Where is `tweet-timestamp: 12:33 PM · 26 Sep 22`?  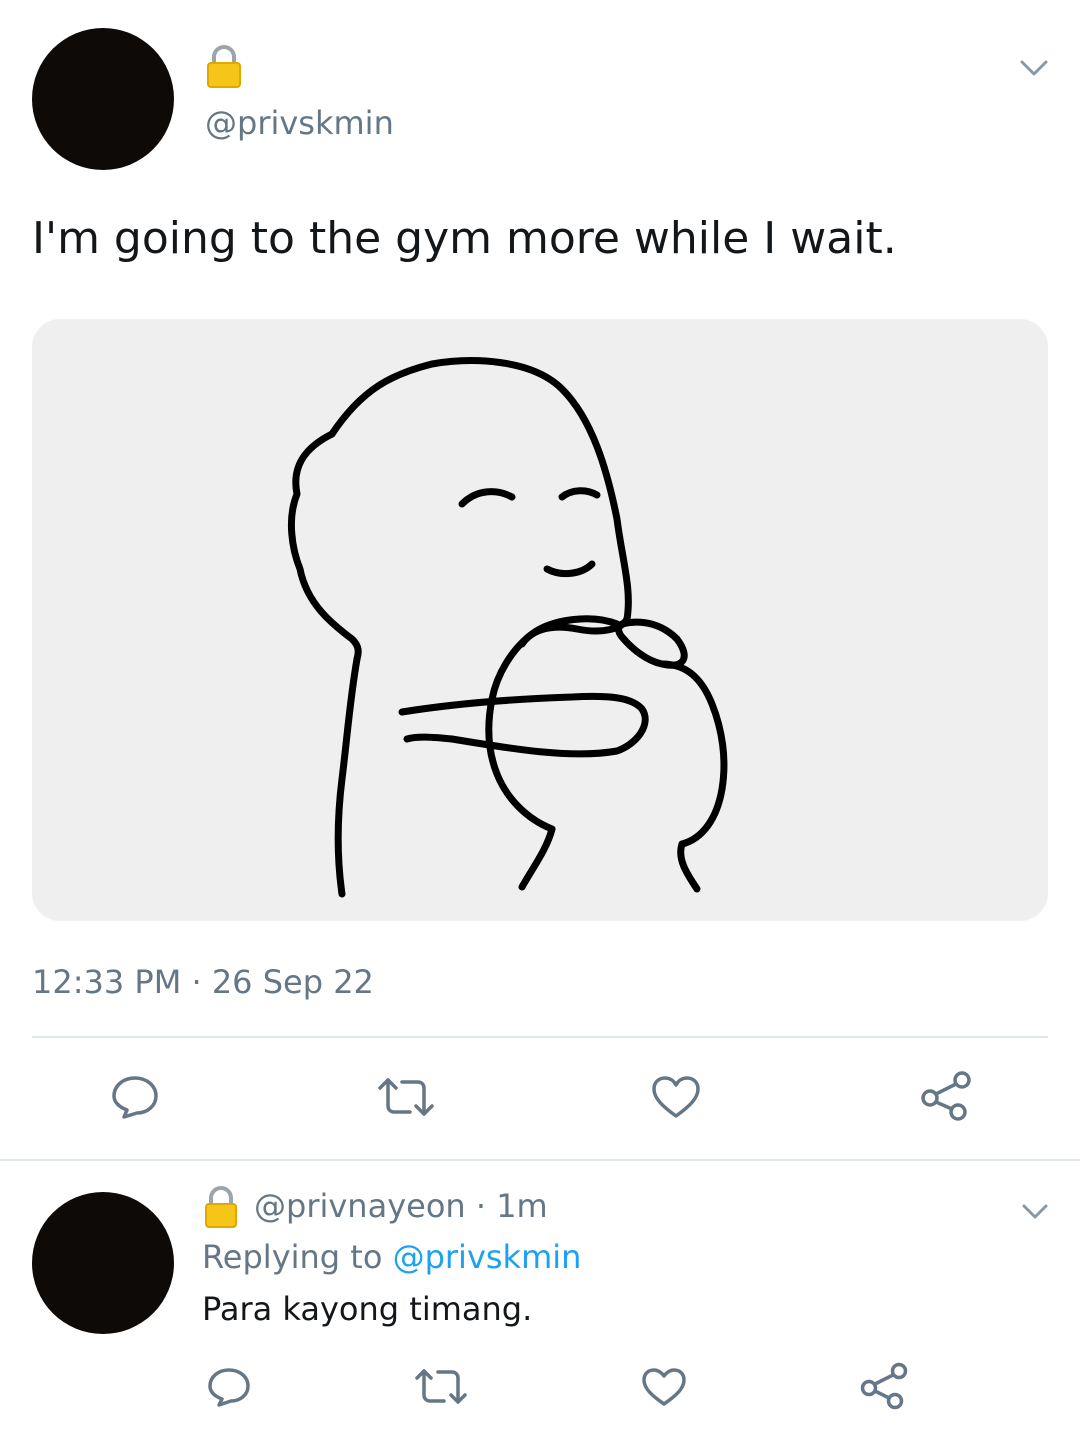 tweet-timestamp: 12:33 PM · 26 Sep 22 is located at coordinates (203, 982).